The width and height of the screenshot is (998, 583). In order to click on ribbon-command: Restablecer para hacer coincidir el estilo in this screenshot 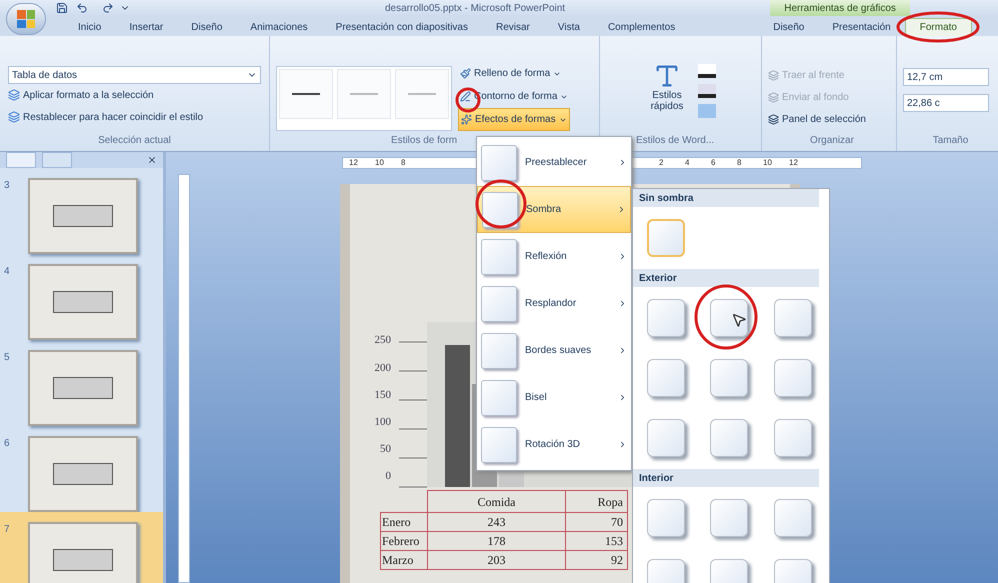, I will do `click(134, 117)`.